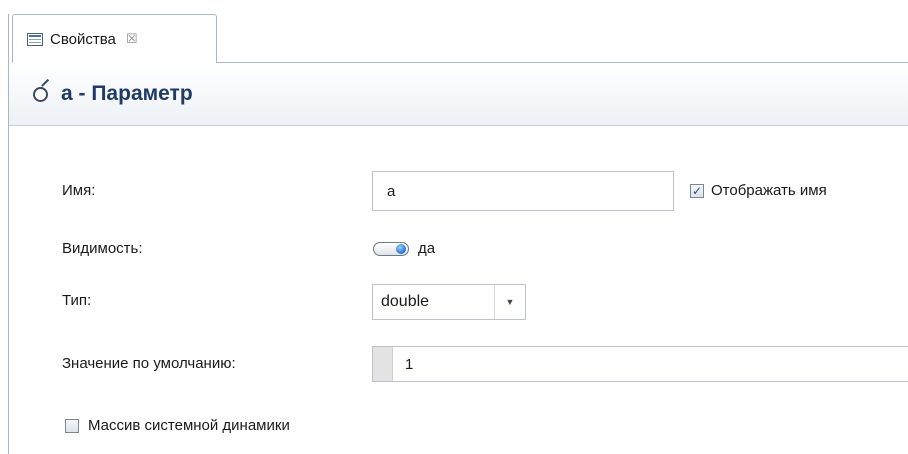 This screenshot has width=908, height=454. I want to click on tab-properties-label: Свойства, so click(83, 39).